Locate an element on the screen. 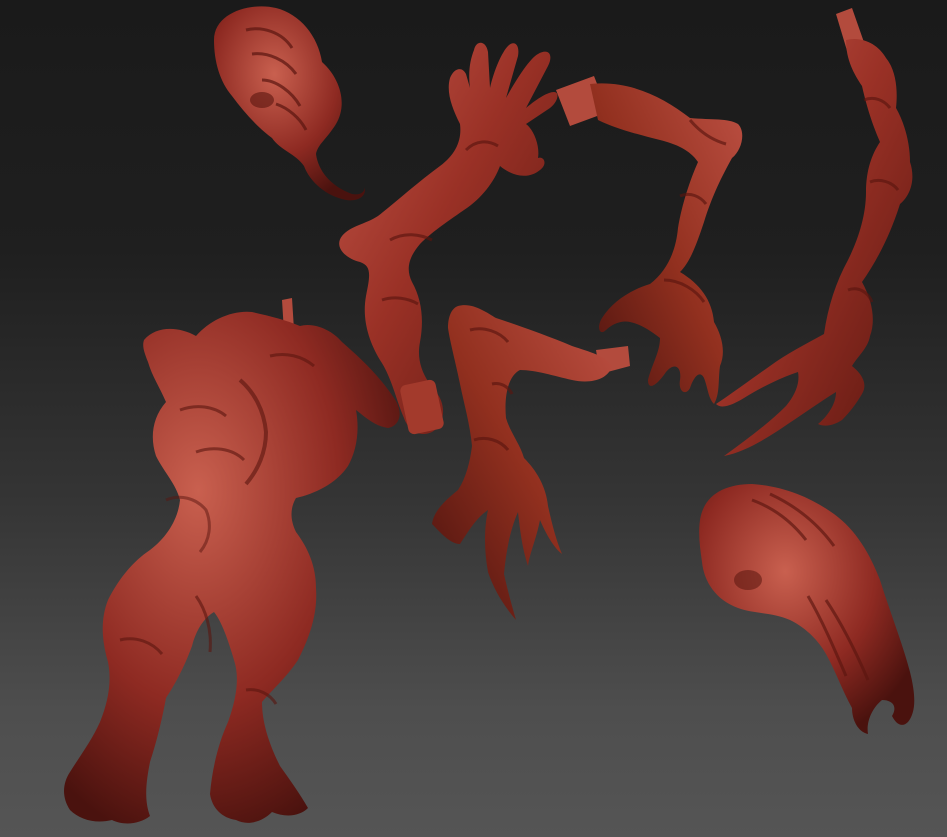 The width and height of the screenshot is (947, 837). alien-forearm-talon is located at coordinates (531, 462).